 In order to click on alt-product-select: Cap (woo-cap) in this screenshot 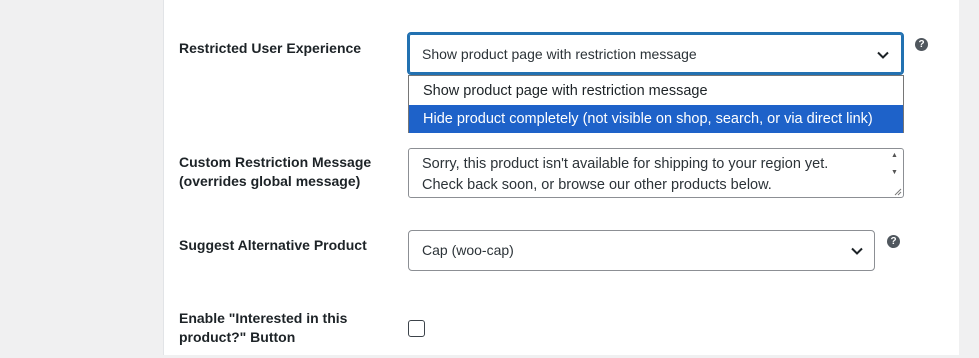, I will do `click(641, 250)`.